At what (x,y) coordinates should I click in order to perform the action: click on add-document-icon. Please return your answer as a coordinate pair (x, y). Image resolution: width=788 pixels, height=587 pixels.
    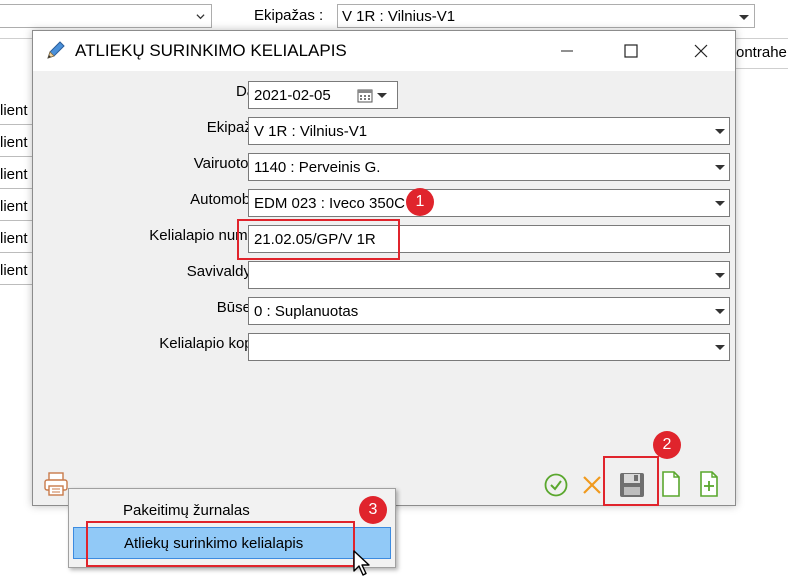
    Looking at the image, I should click on (709, 484).